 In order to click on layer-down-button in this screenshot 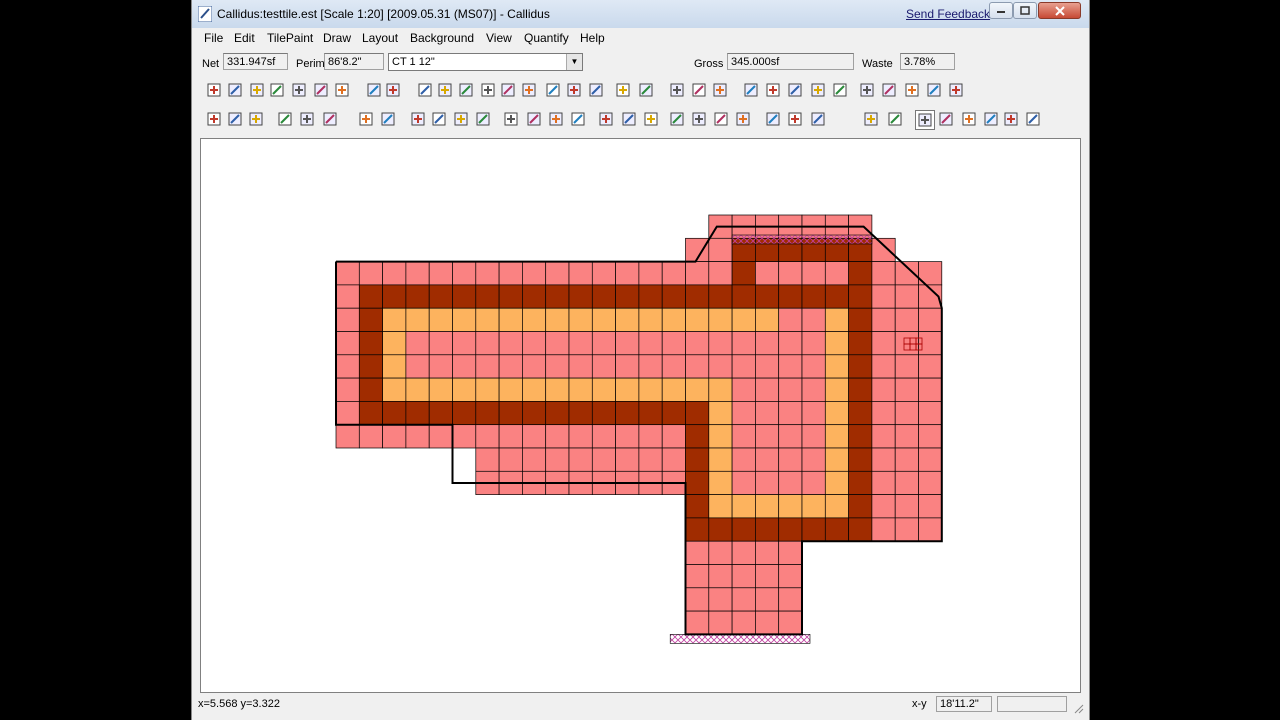, I will do `click(913, 91)`.